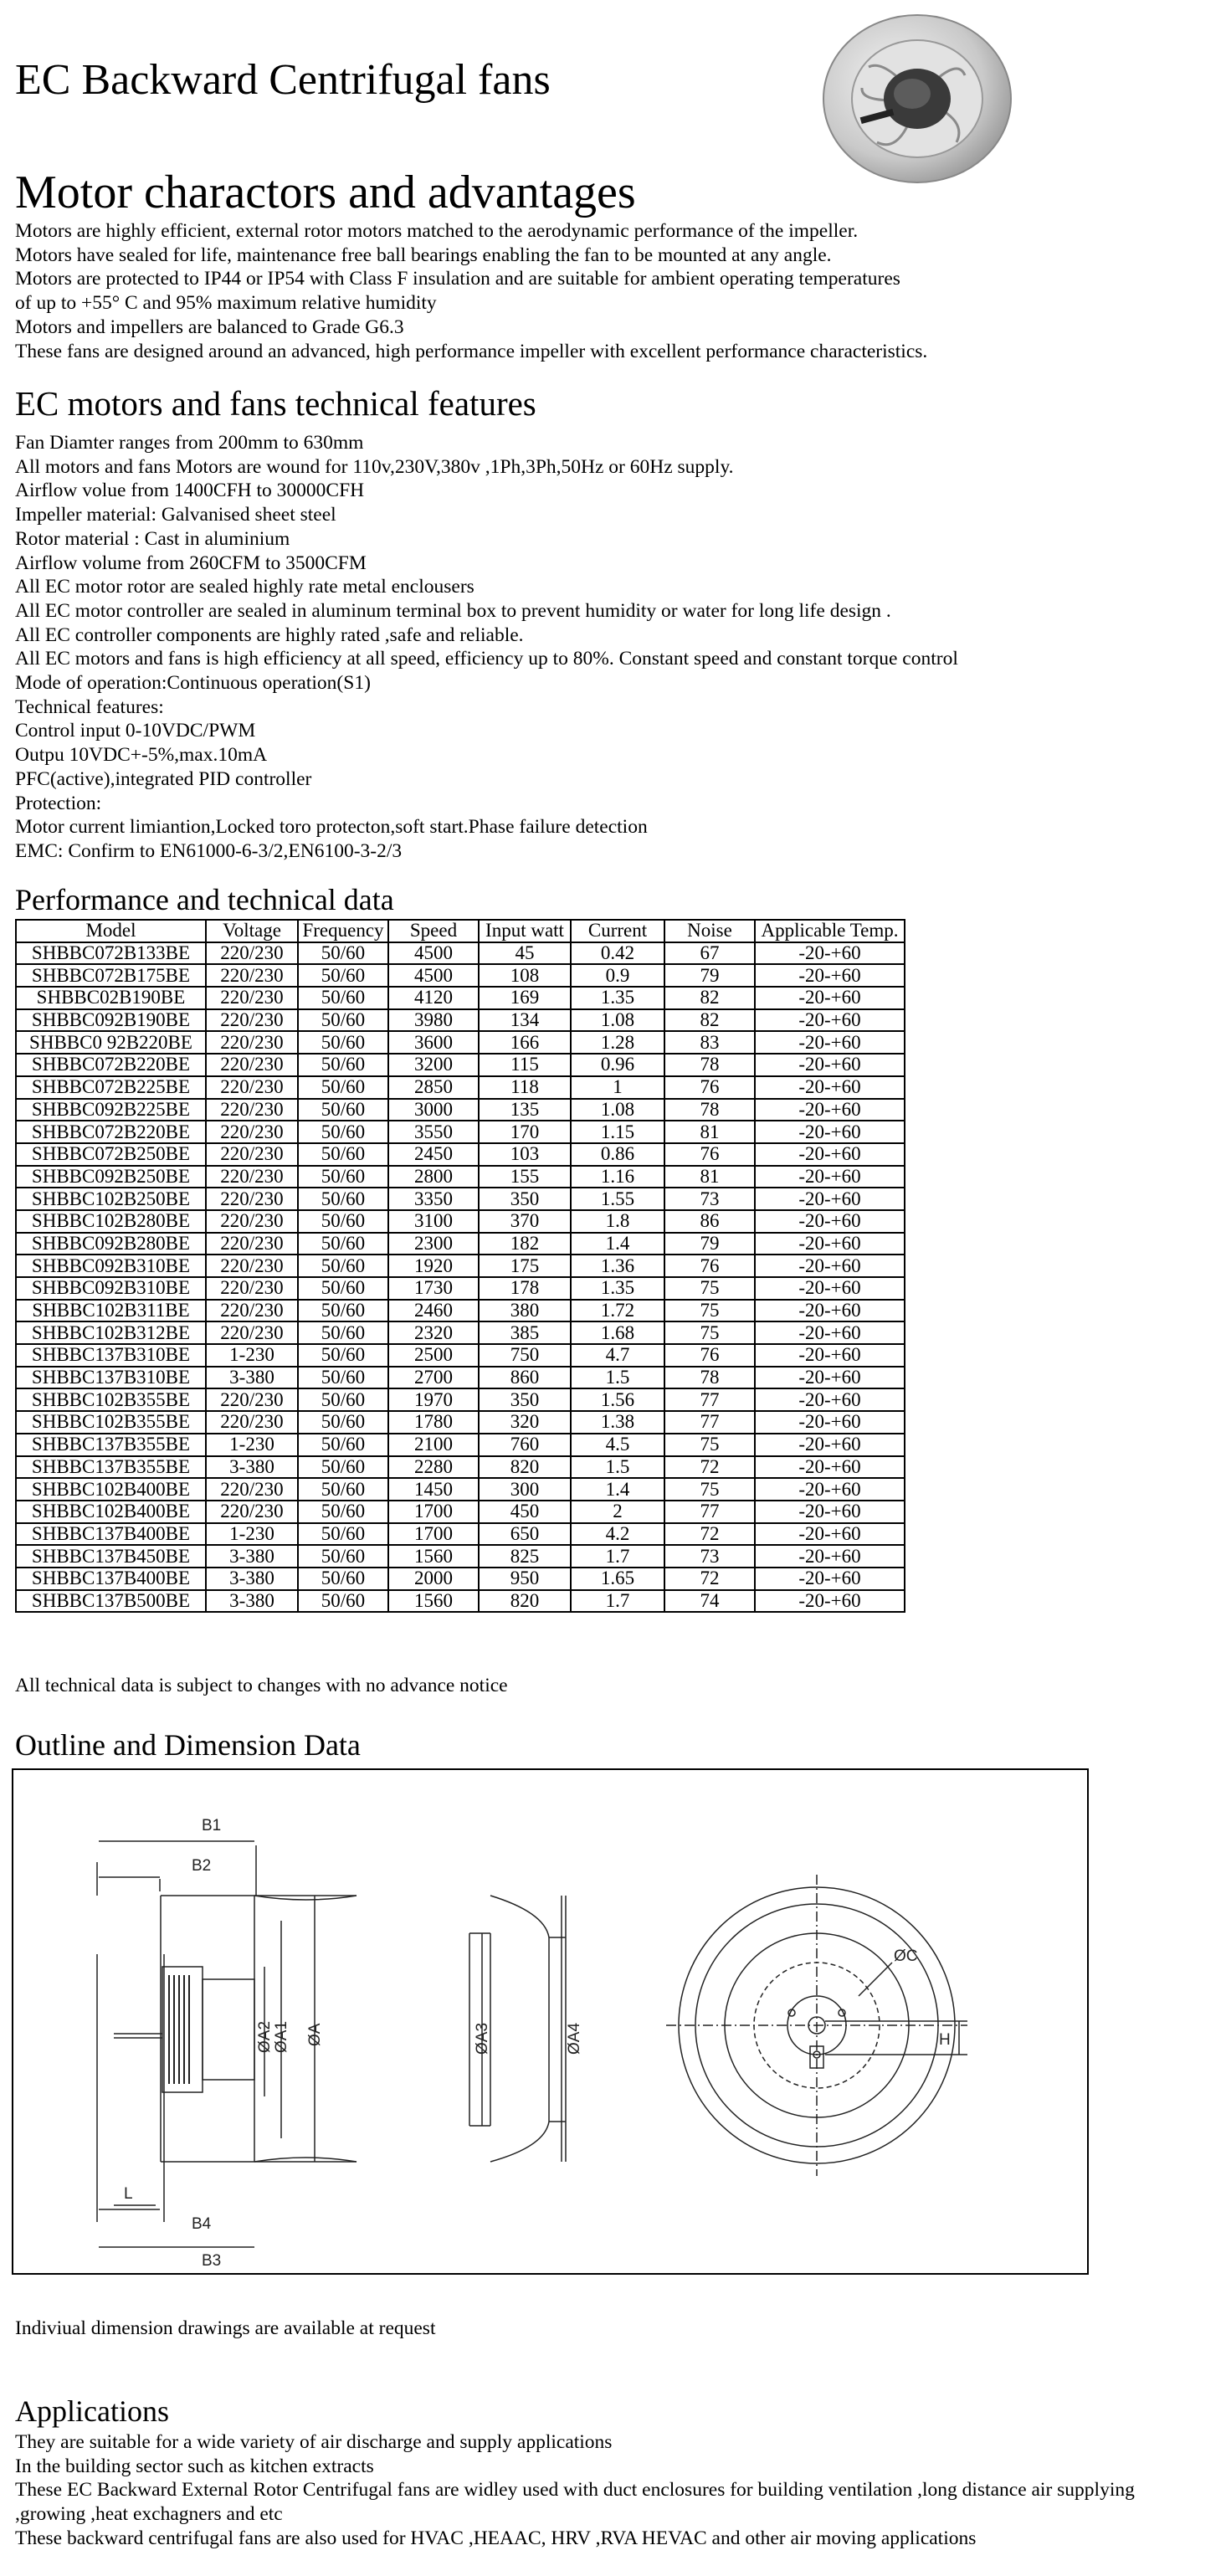  What do you see at coordinates (710, 1042) in the screenshot?
I see `table-cell: 83` at bounding box center [710, 1042].